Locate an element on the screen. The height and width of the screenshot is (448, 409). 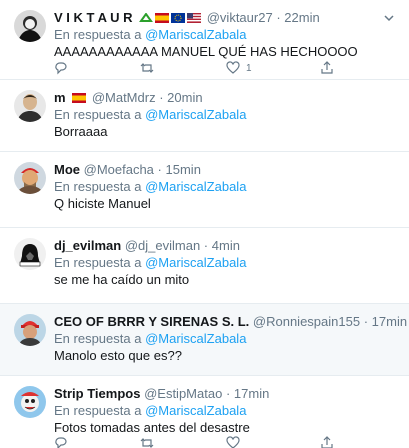
tweet-actions: 1 is located at coordinates (204, 68).